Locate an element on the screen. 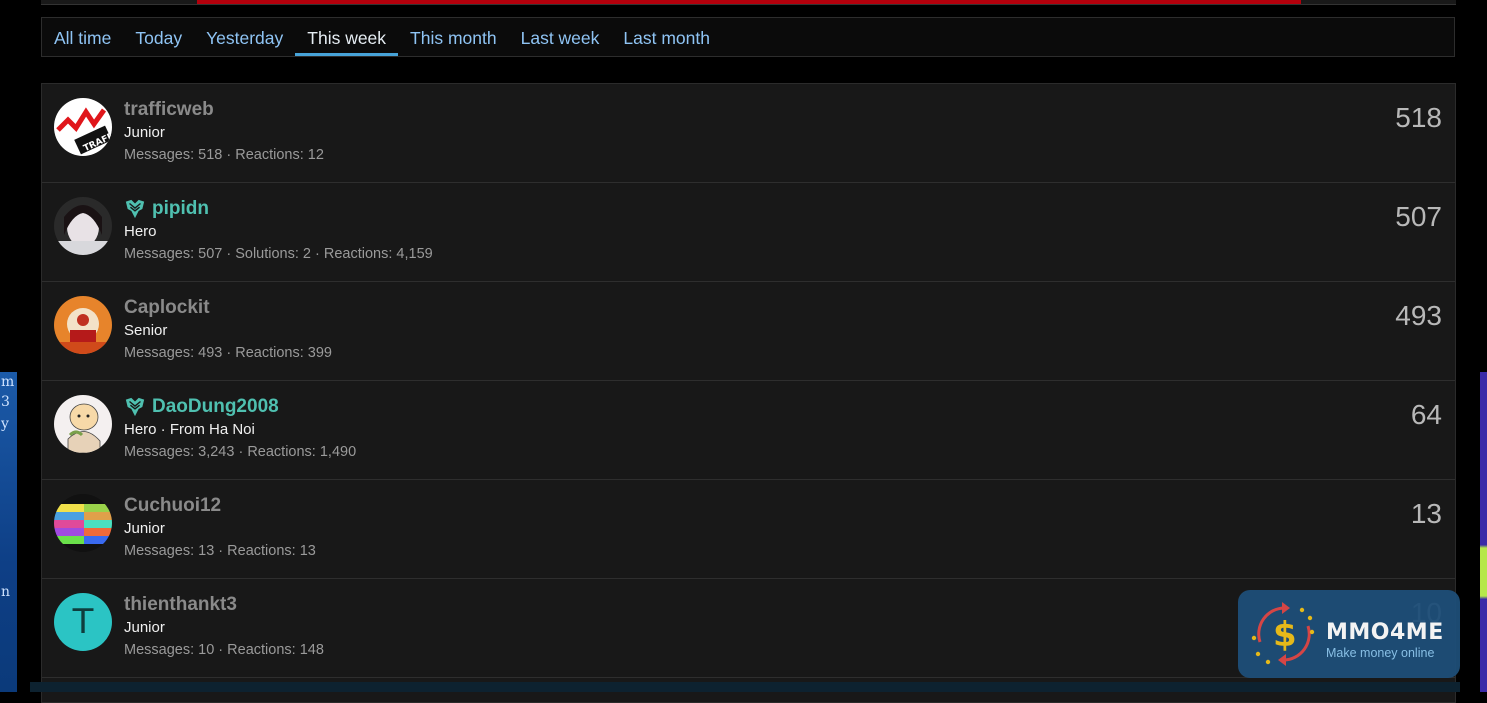  user-stats: Messages: 493 · Reactions: 399 is located at coordinates (228, 353).